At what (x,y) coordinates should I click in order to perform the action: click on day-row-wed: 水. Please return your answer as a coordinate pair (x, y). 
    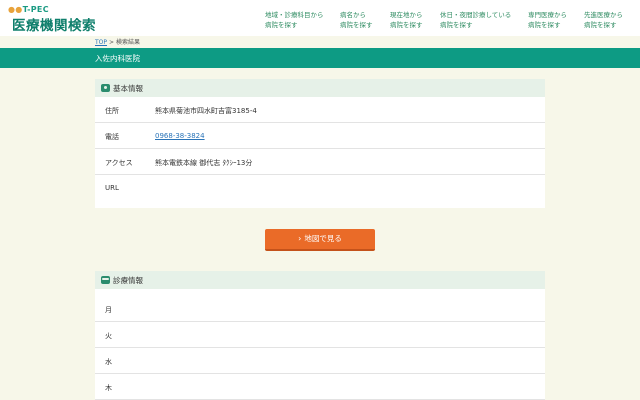
    Looking at the image, I should click on (320, 361).